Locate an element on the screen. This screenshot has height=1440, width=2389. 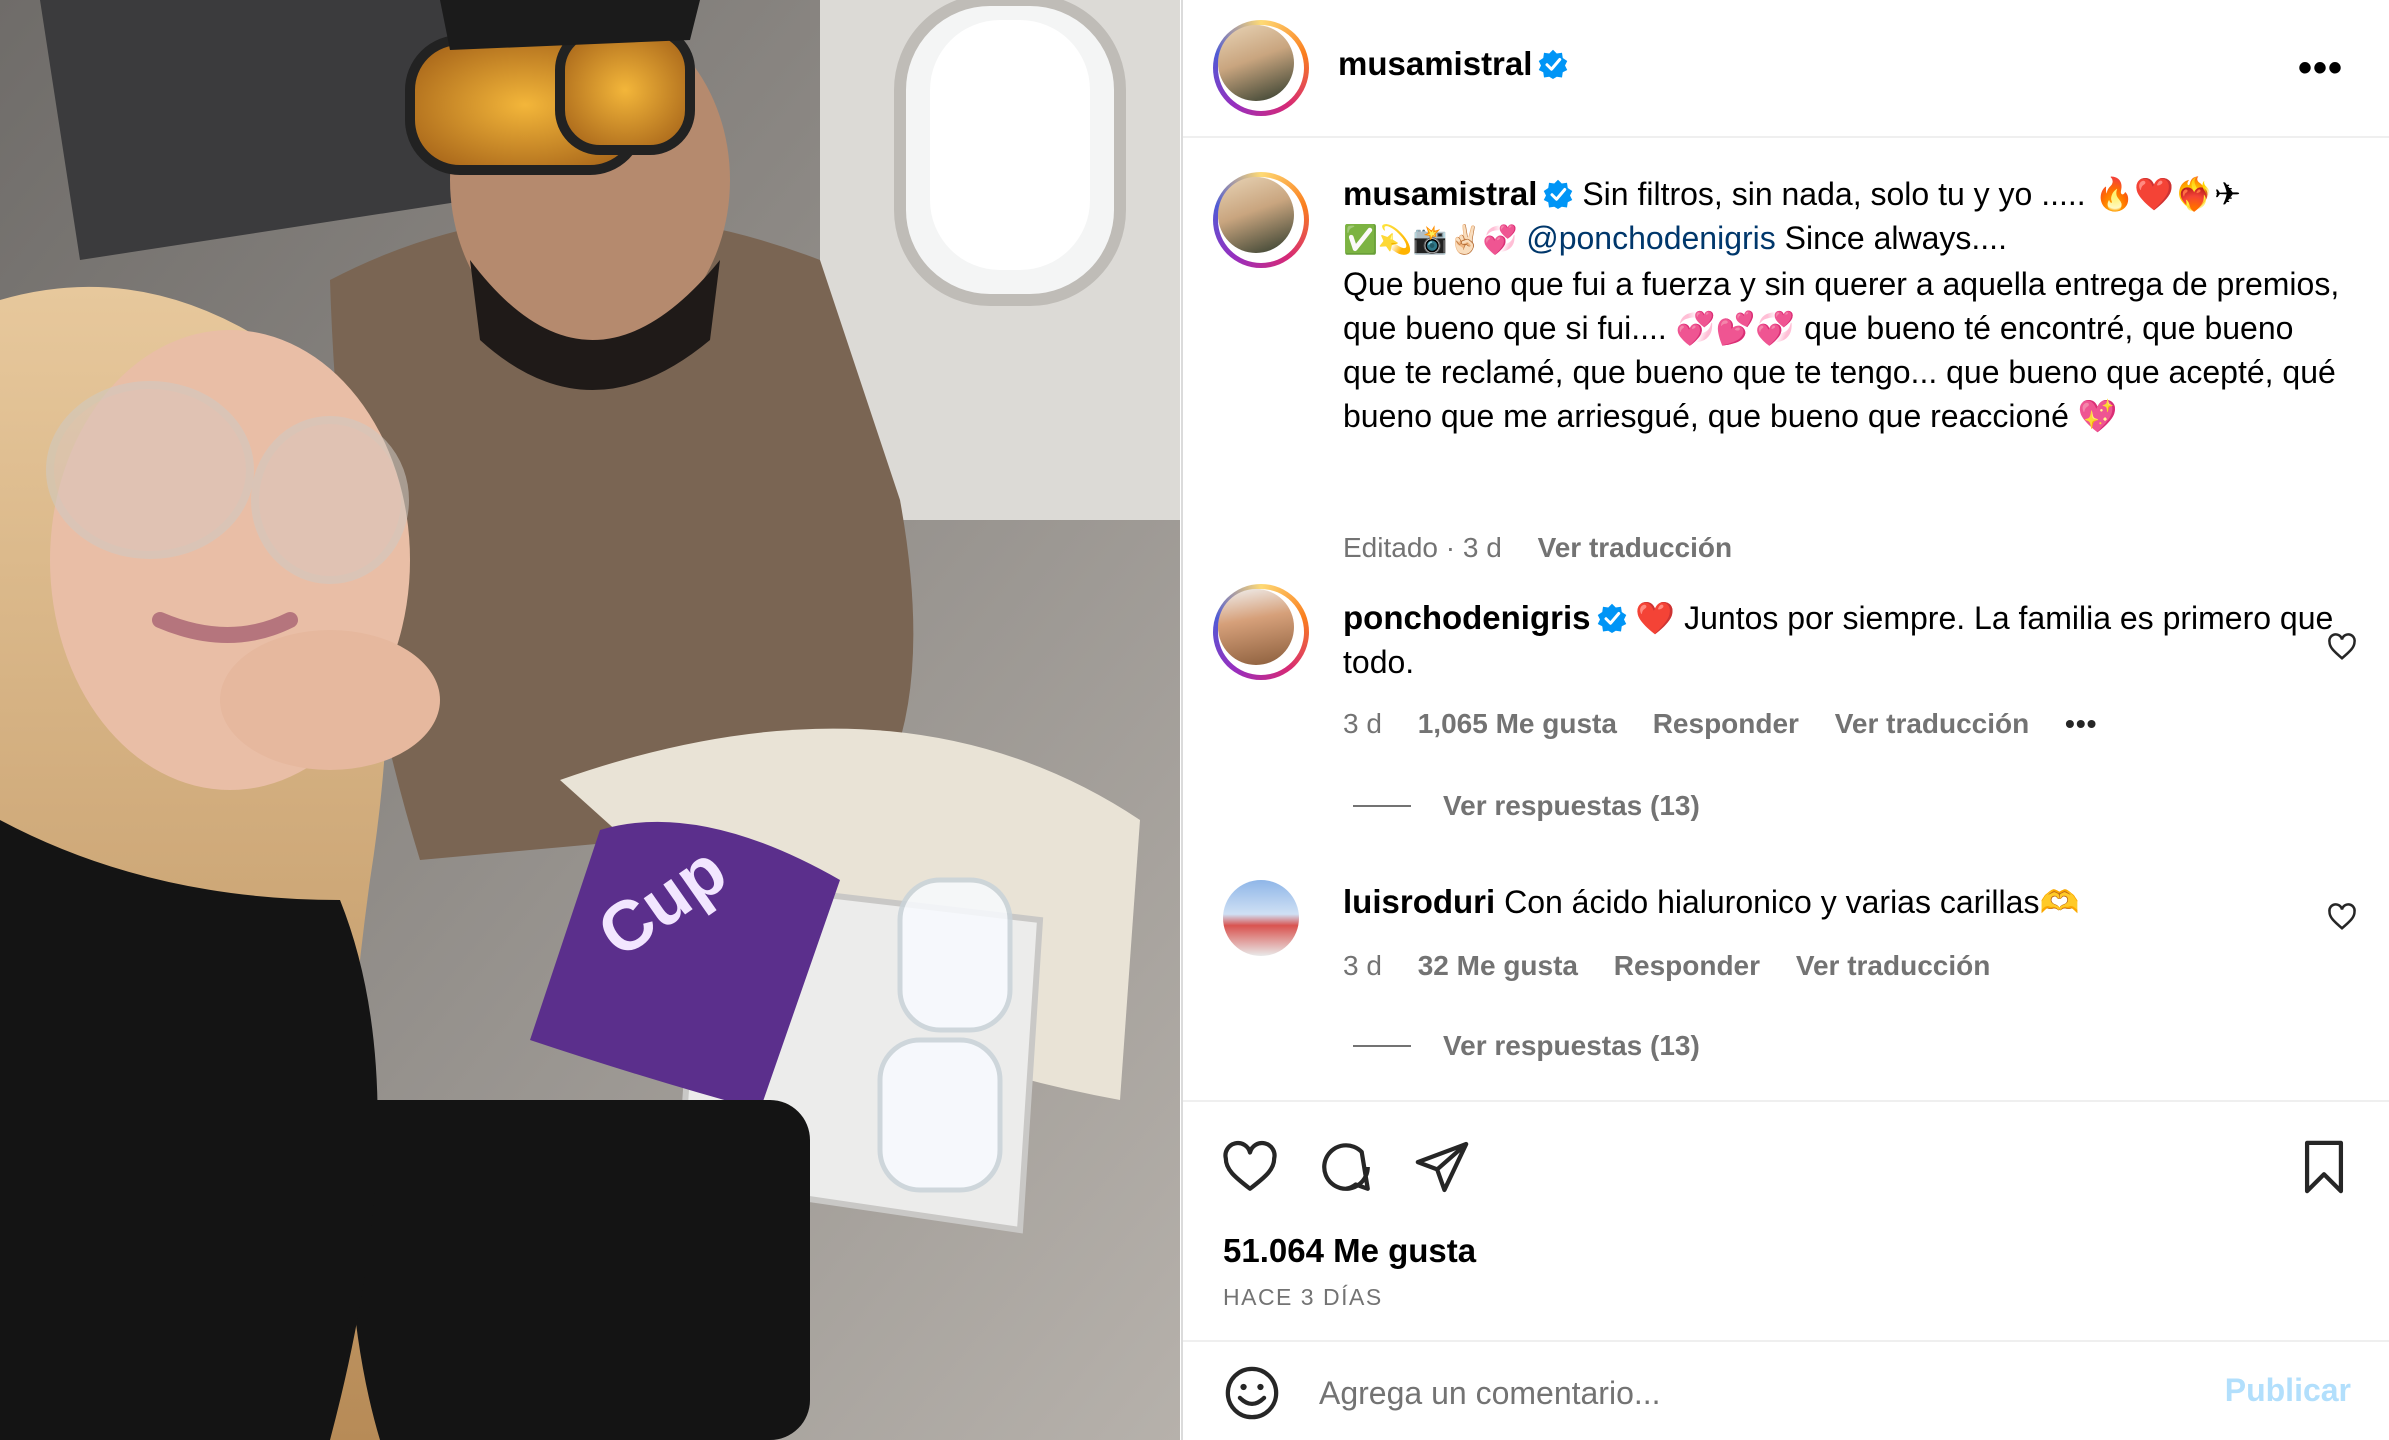
share-icon is located at coordinates (1442, 1167).